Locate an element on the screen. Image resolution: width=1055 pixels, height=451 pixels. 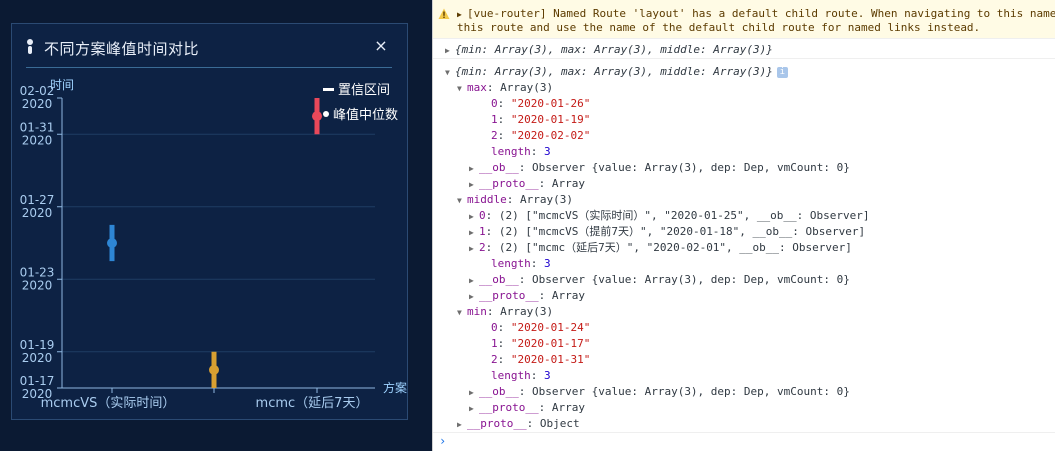
string-value: "2020-01-31" is located at coordinates (550, 359).